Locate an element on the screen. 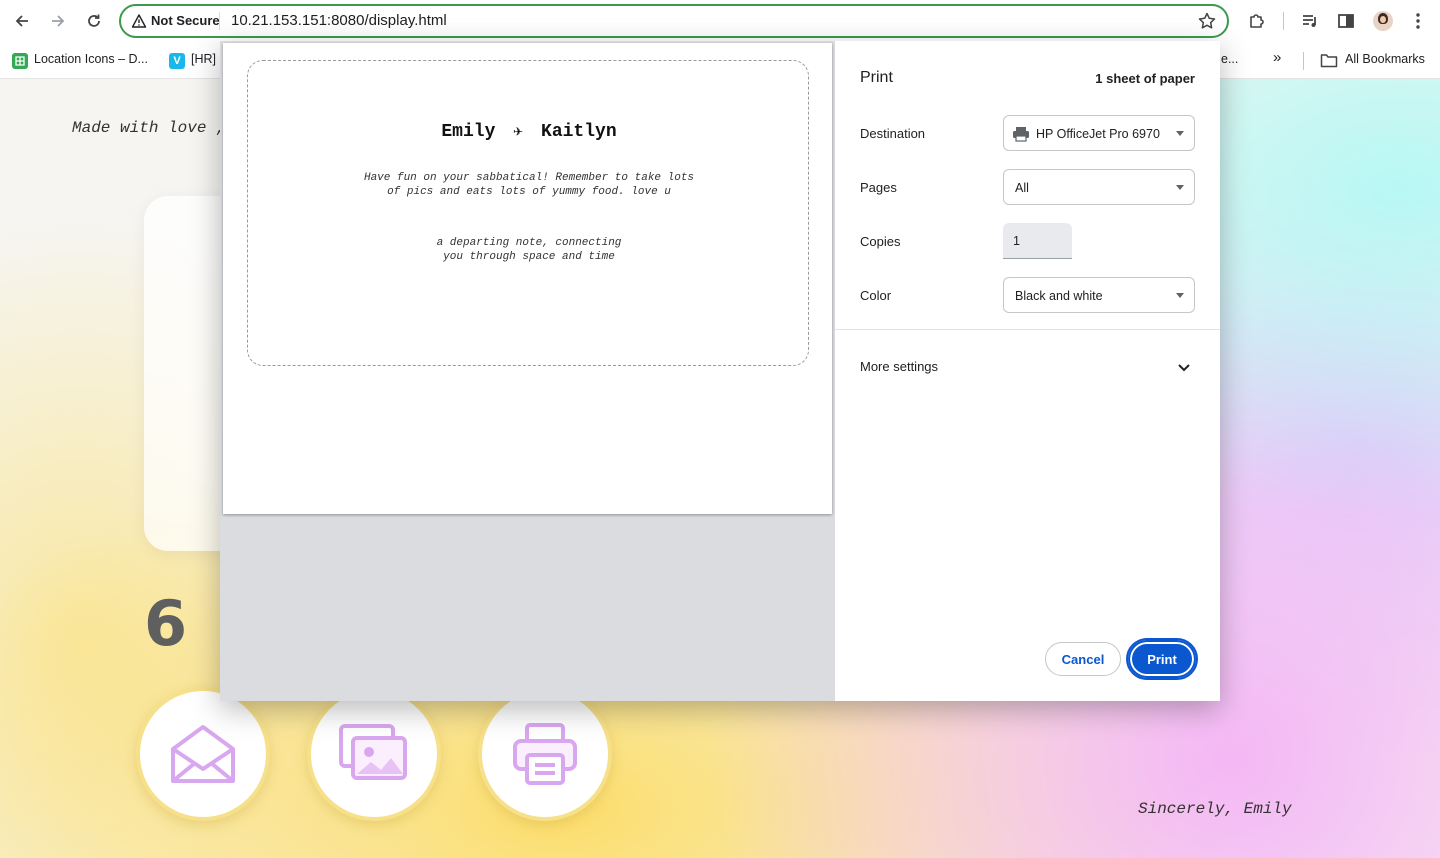 This screenshot has width=1440, height=858. arrow-right-icon is located at coordinates (58, 21).